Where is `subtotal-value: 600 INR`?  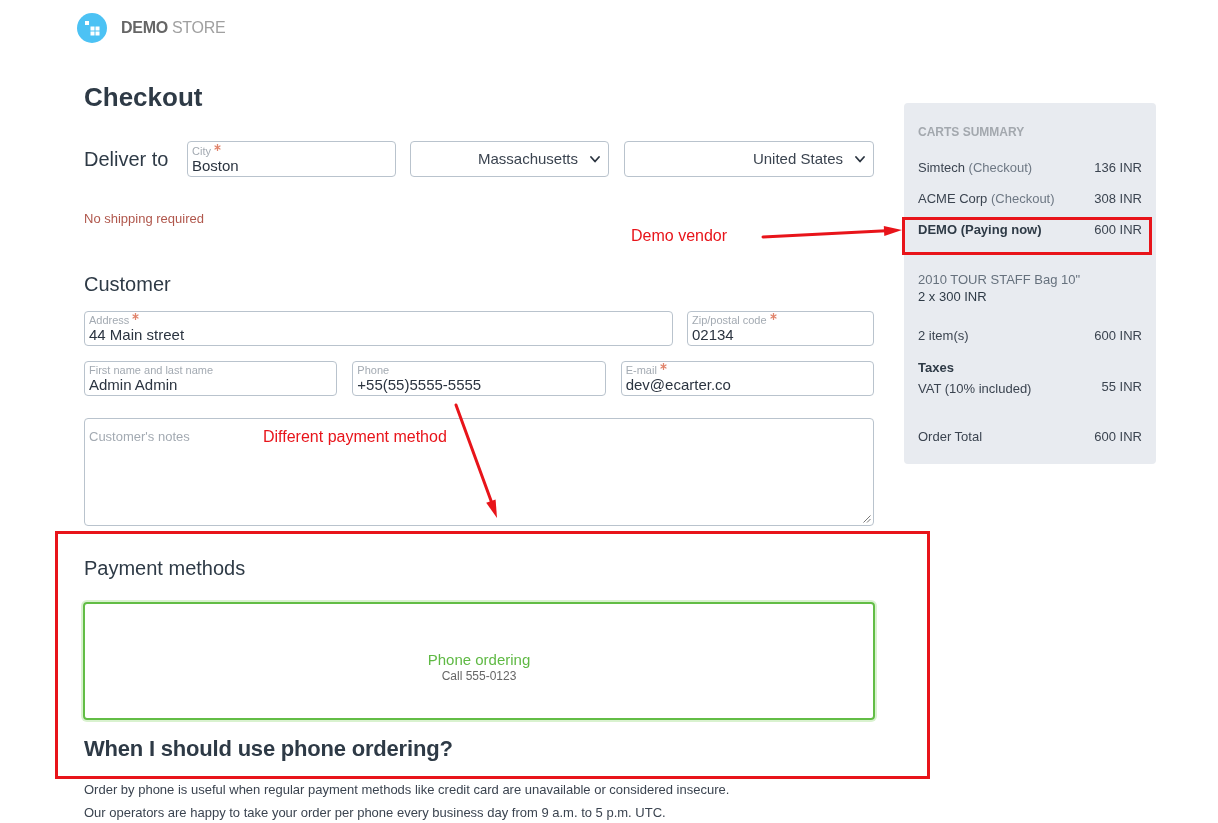
subtotal-value: 600 INR is located at coordinates (1118, 336).